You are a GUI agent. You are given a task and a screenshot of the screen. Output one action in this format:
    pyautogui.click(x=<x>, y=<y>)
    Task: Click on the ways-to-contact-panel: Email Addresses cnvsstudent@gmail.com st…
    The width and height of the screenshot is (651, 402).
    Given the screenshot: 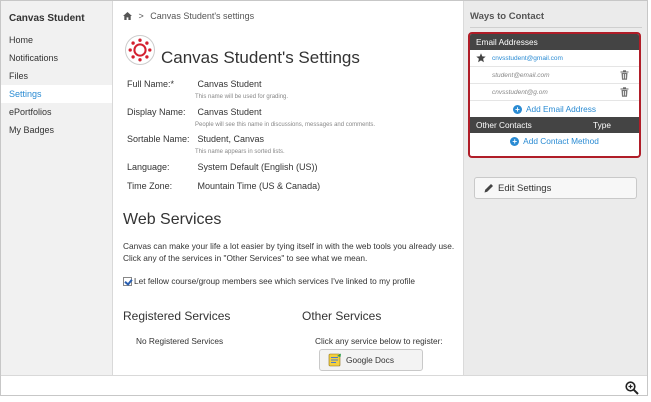 What is the action you would take?
    pyautogui.click(x=554, y=95)
    